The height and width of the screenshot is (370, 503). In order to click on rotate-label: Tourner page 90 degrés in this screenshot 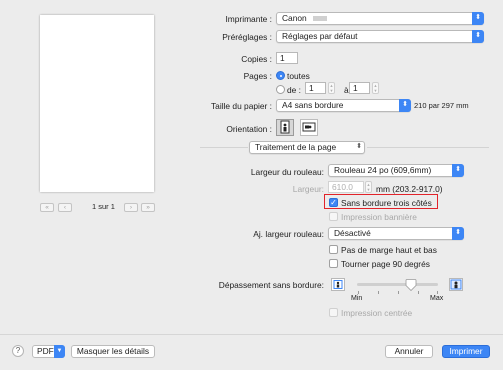, I will do `click(385, 264)`.